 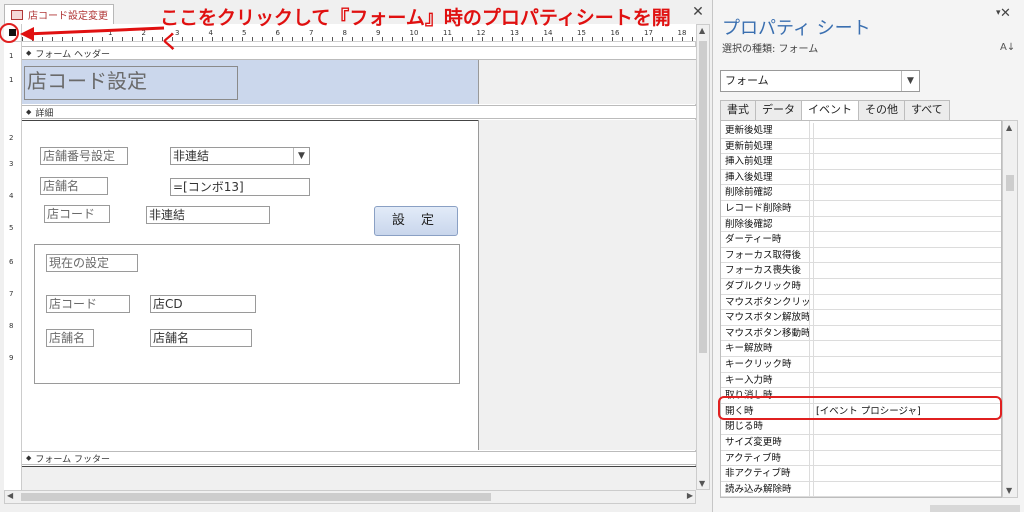 I want to click on ruler-number: 4, so click(x=11, y=196).